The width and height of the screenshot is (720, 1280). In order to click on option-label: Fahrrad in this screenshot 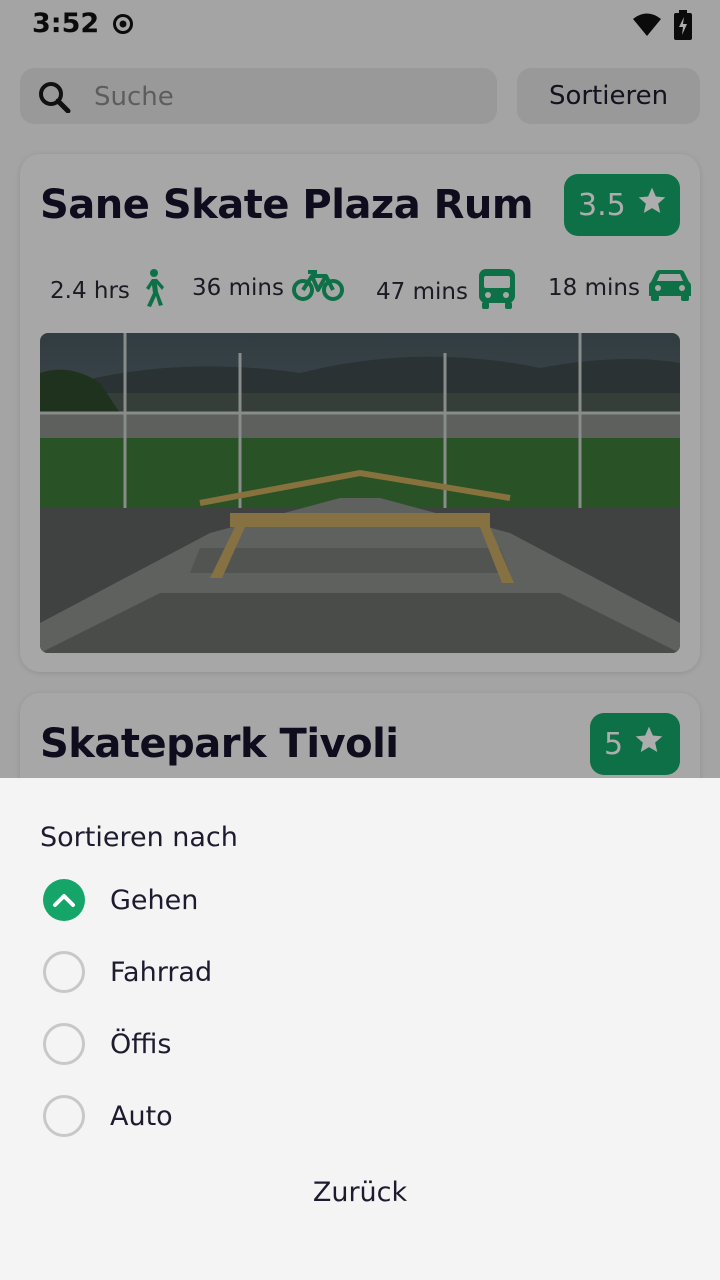, I will do `click(161, 972)`.